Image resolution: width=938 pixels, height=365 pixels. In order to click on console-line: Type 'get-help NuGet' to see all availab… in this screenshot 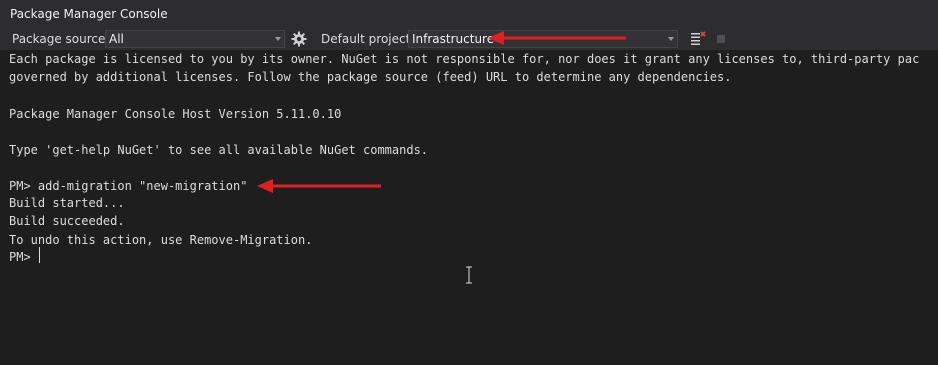, I will do `click(219, 150)`.